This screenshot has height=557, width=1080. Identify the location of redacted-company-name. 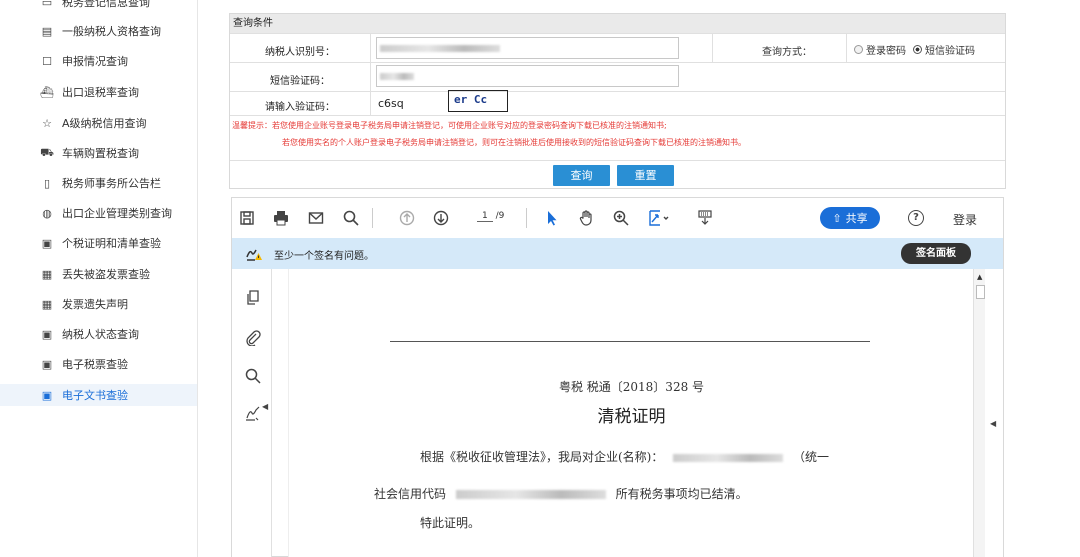
(728, 457).